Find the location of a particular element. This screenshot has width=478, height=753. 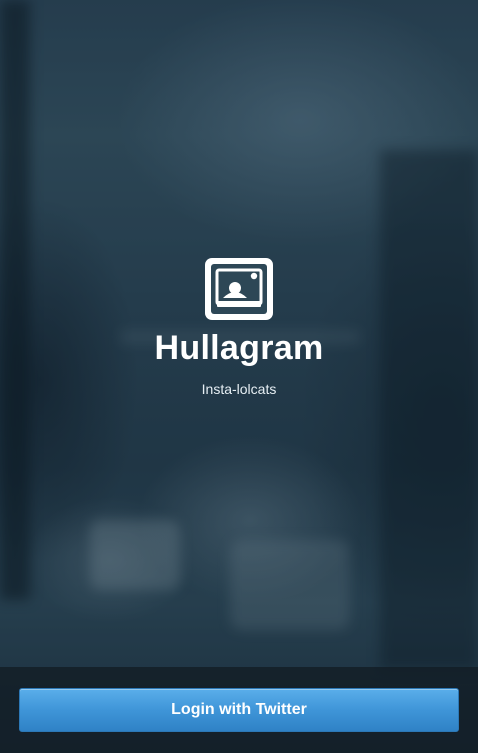

camera-photo-icon is located at coordinates (239, 289).